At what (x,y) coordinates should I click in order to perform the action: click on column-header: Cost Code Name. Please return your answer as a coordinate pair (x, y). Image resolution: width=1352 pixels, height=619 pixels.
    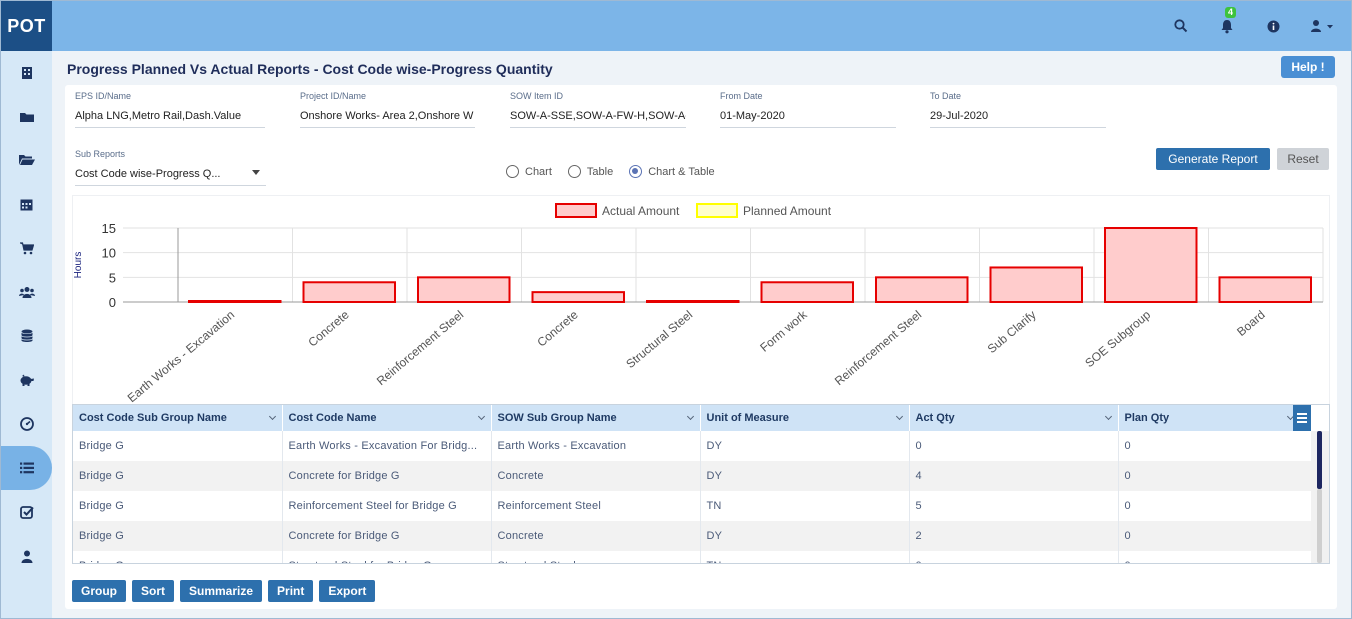
    Looking at the image, I should click on (387, 418).